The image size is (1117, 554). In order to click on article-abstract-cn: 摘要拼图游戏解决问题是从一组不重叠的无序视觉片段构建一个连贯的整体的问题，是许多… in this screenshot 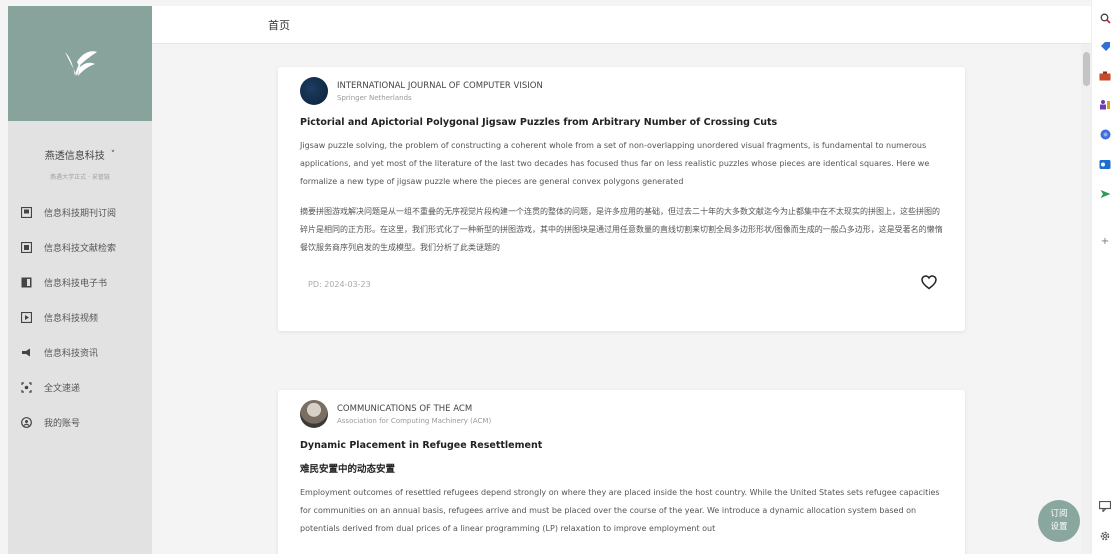, I will do `click(621, 229)`.